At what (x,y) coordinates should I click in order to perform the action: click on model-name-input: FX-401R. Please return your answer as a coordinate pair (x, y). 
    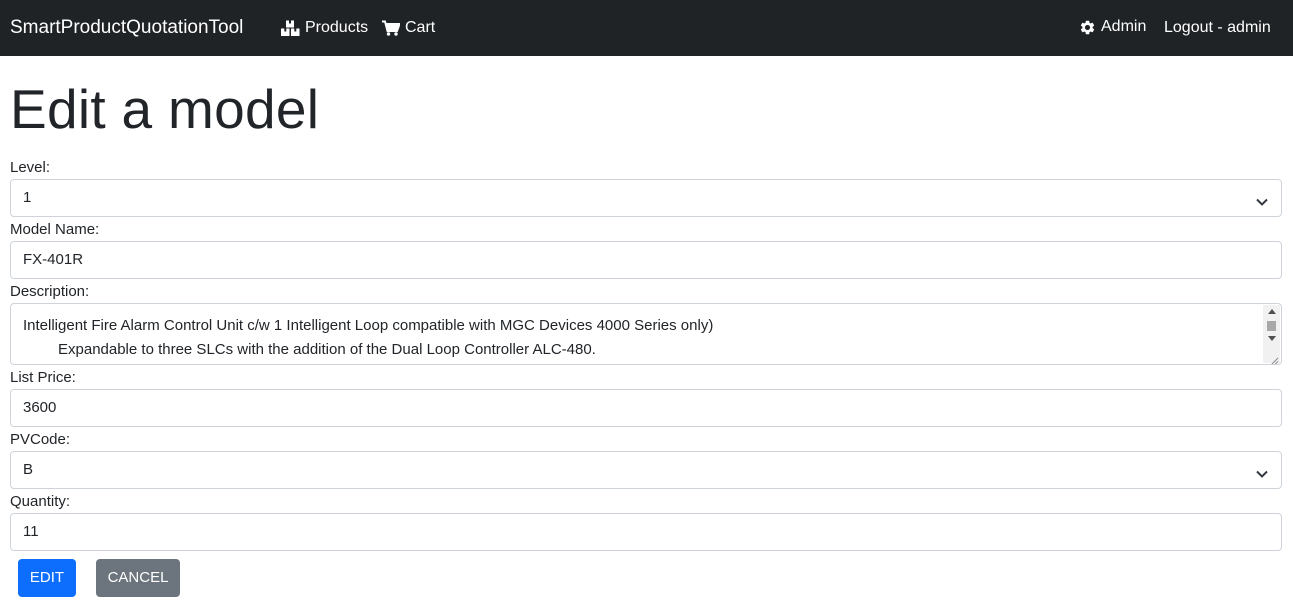
    Looking at the image, I should click on (646, 260).